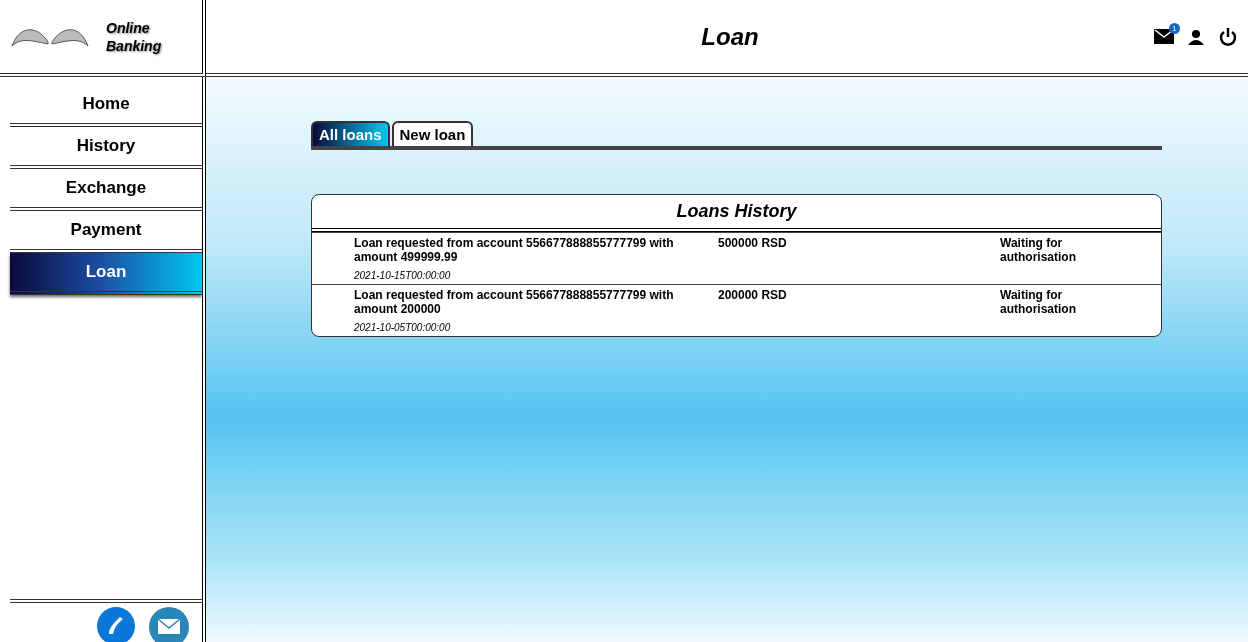  I want to click on tab: All loans, so click(350, 133).